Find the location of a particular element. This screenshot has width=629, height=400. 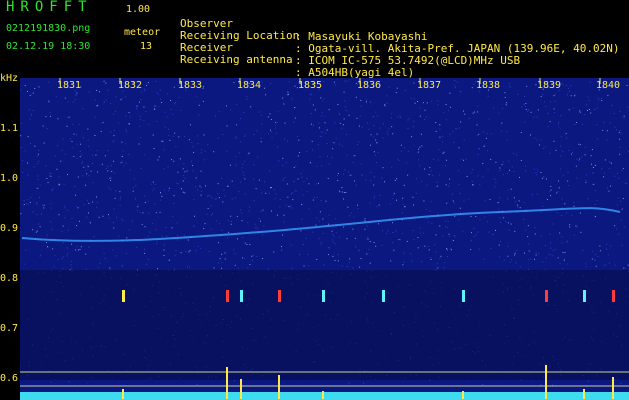

y-tick: 0.6 is located at coordinates (9, 378).